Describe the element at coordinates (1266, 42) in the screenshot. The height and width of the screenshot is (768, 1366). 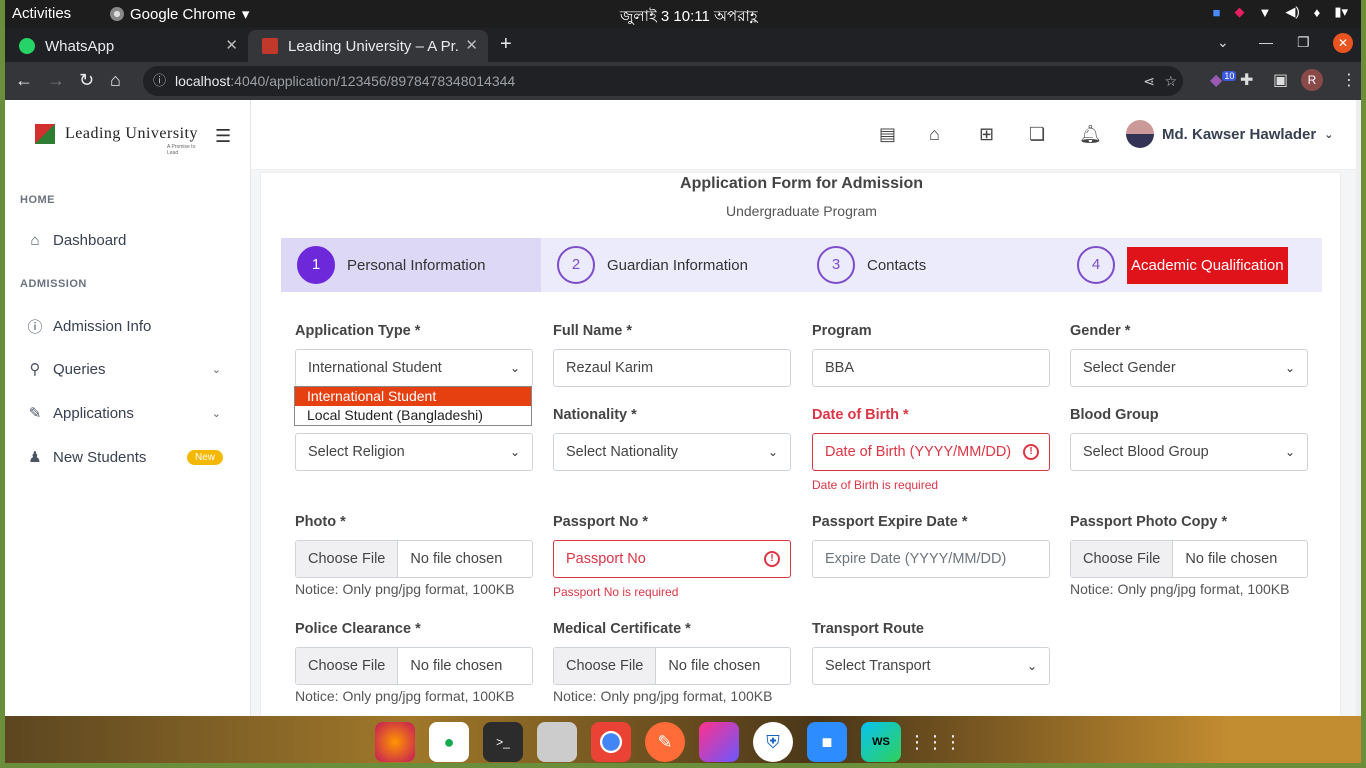
I see `minimize-icon: —` at that location.